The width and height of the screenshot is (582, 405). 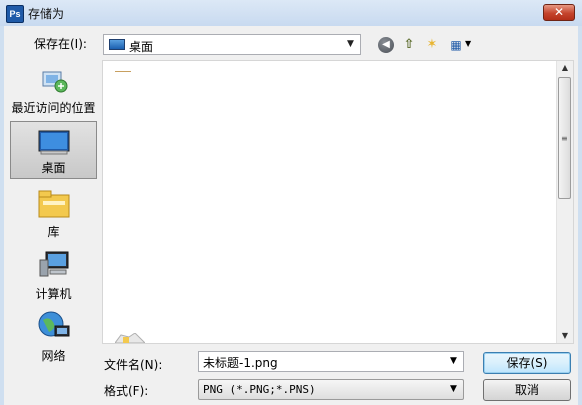 What do you see at coordinates (291, 13) in the screenshot?
I see `title-bar` at bounding box center [291, 13].